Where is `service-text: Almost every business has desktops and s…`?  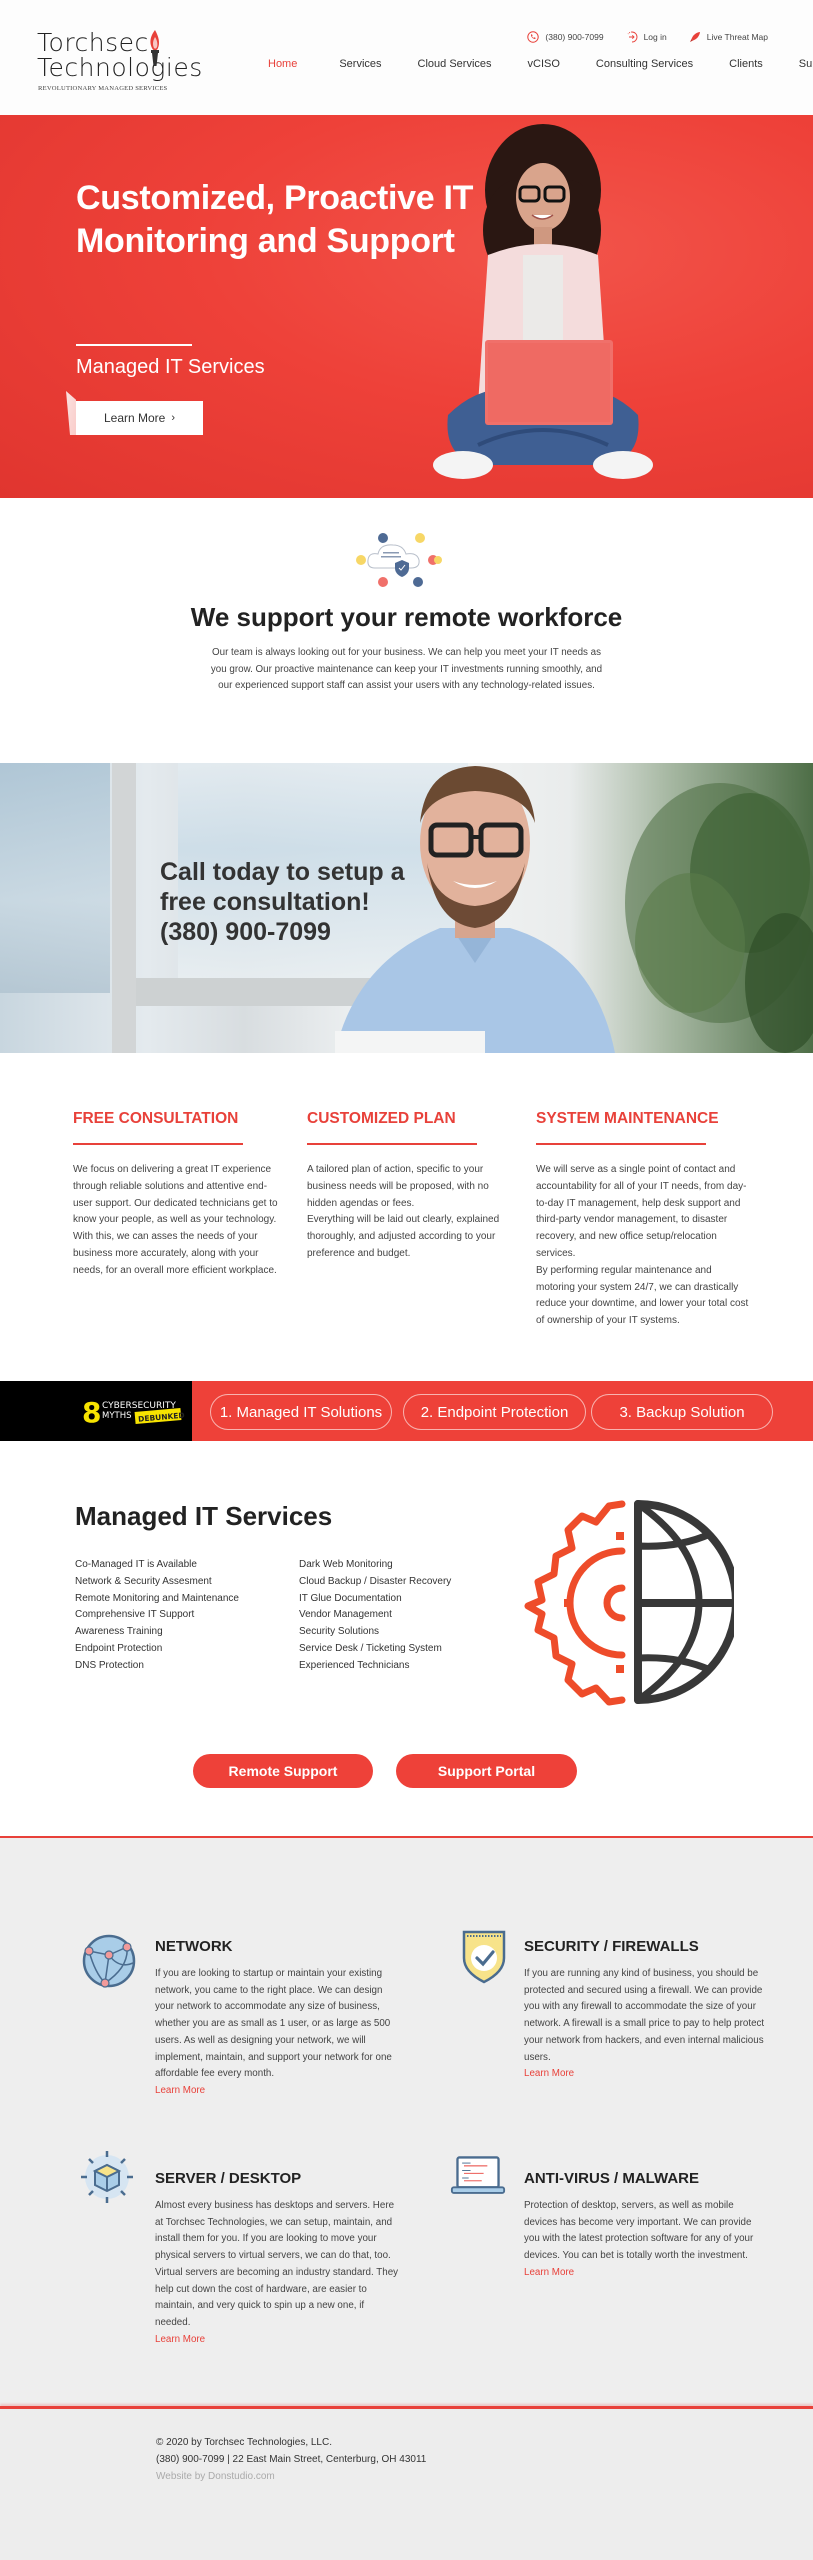
service-text: Almost every business has desktops and s… is located at coordinates (277, 2273).